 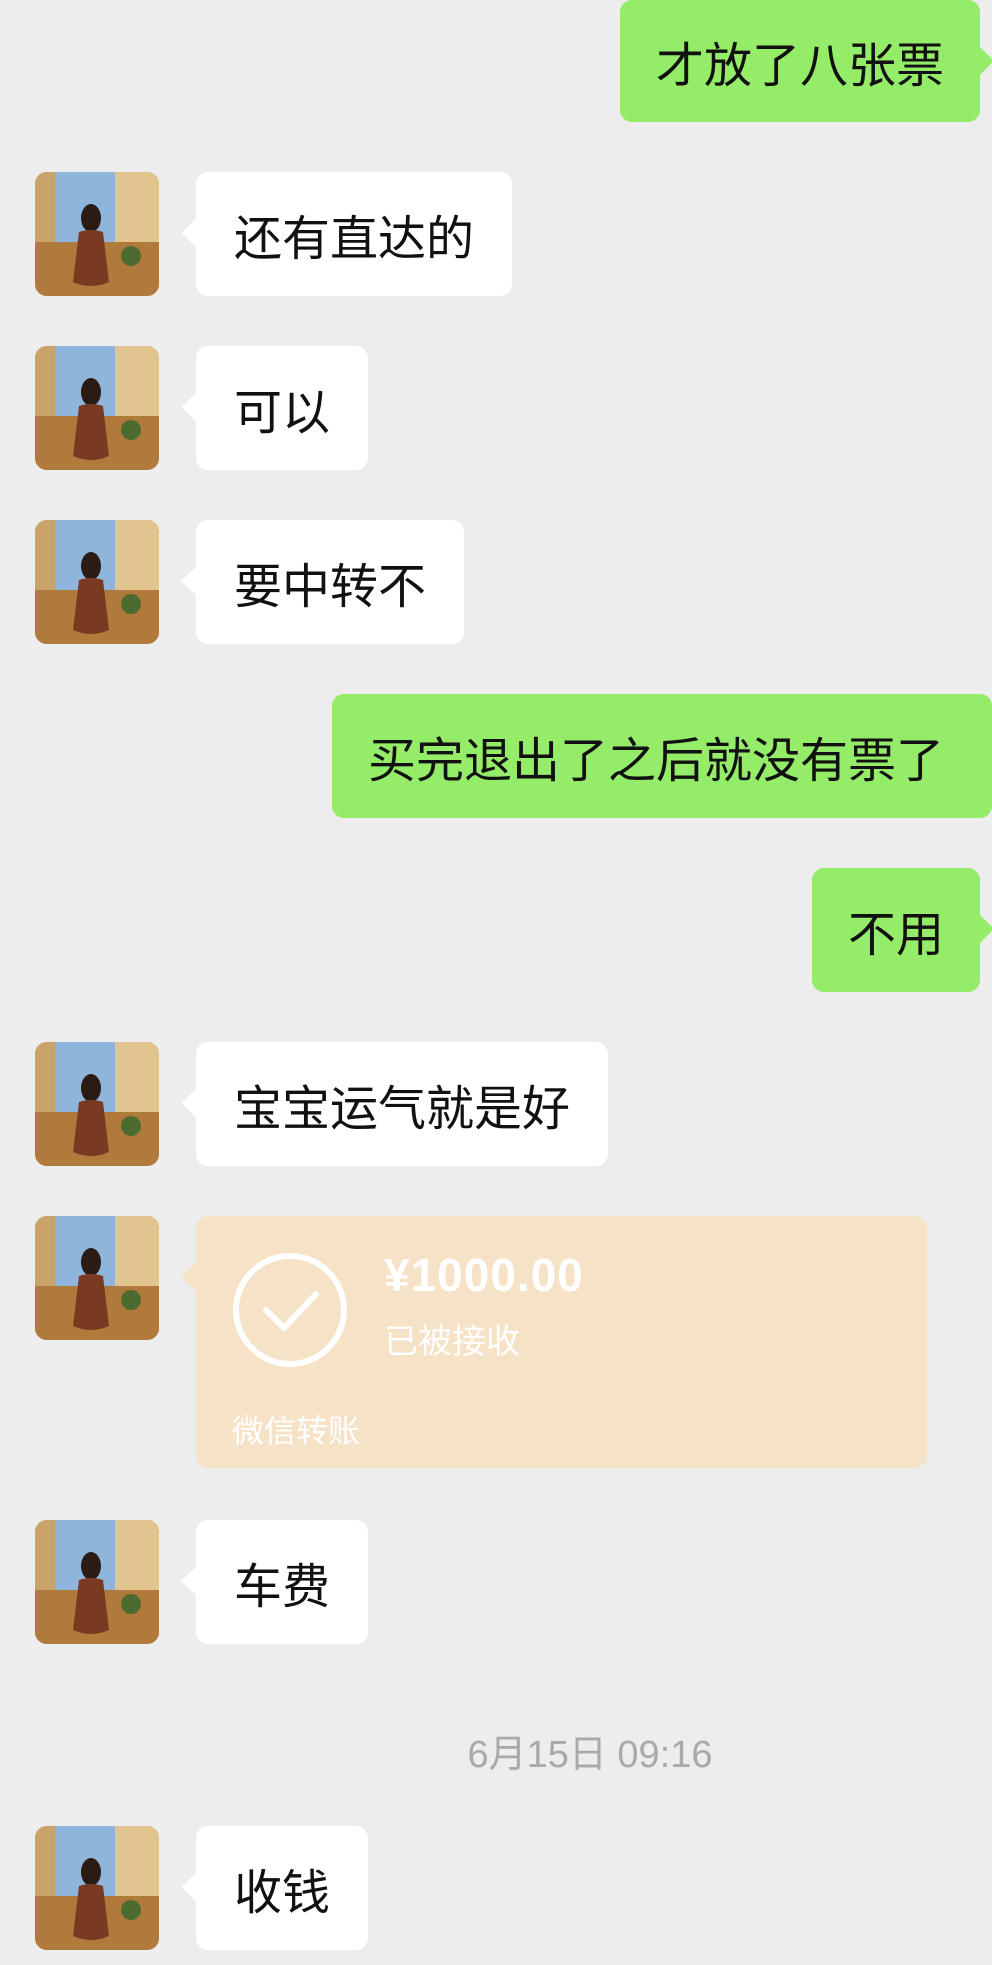 I want to click on message-bubble-incoming: 可以, so click(x=274, y=408).